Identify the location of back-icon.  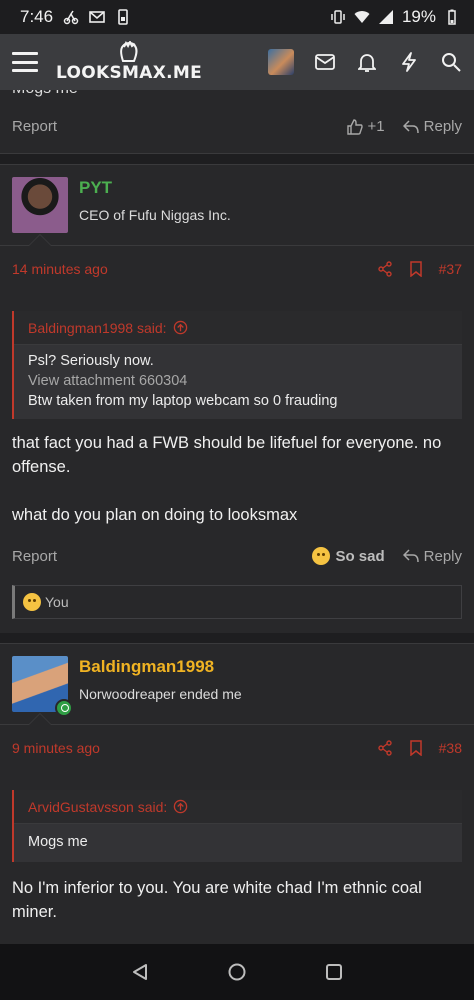
(140, 972).